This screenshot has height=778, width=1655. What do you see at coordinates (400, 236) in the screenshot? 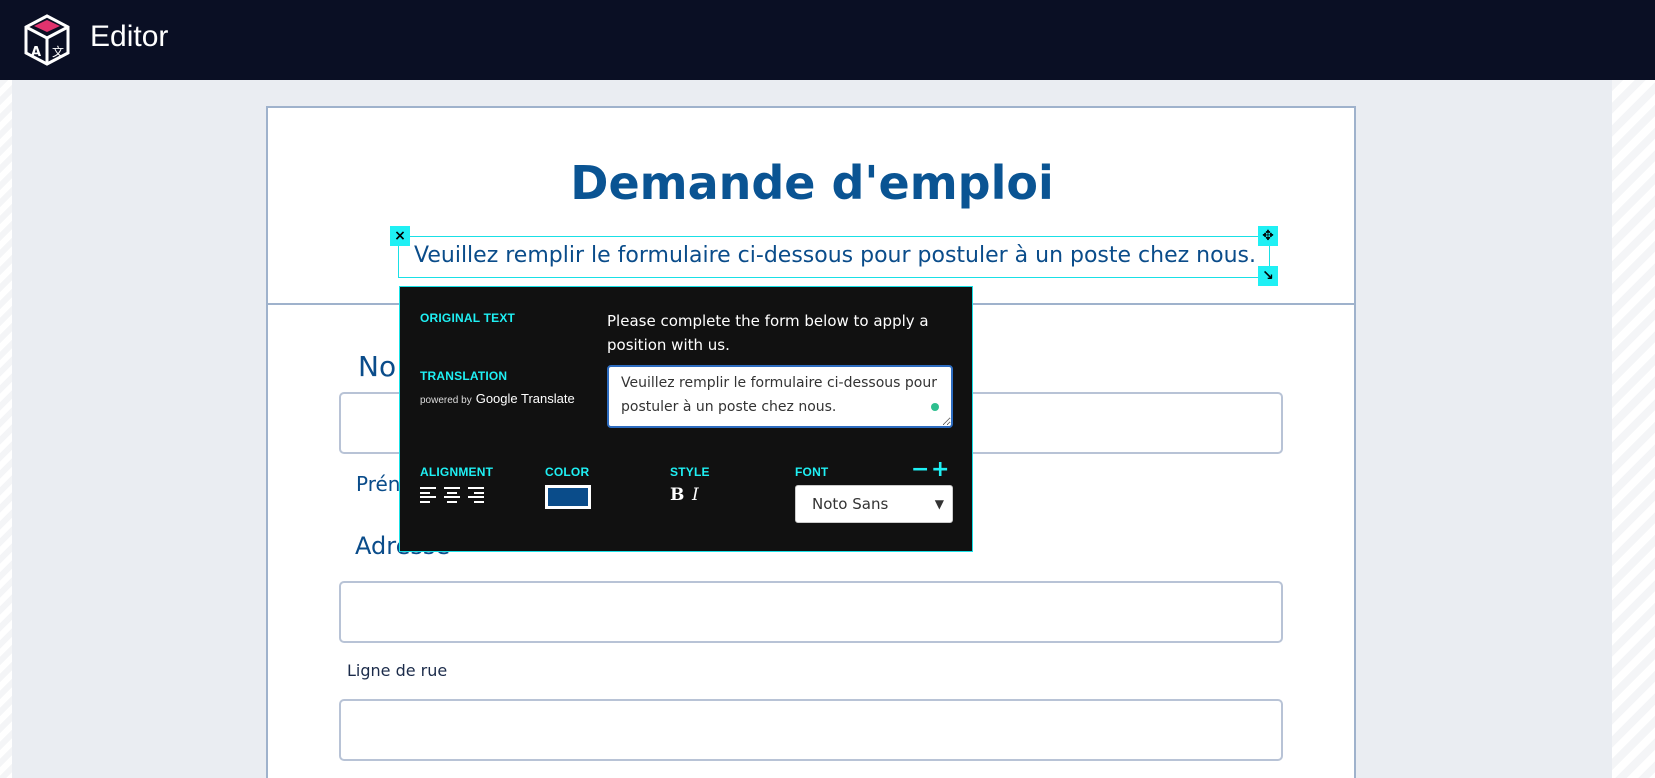
I see `close-icon: ×` at bounding box center [400, 236].